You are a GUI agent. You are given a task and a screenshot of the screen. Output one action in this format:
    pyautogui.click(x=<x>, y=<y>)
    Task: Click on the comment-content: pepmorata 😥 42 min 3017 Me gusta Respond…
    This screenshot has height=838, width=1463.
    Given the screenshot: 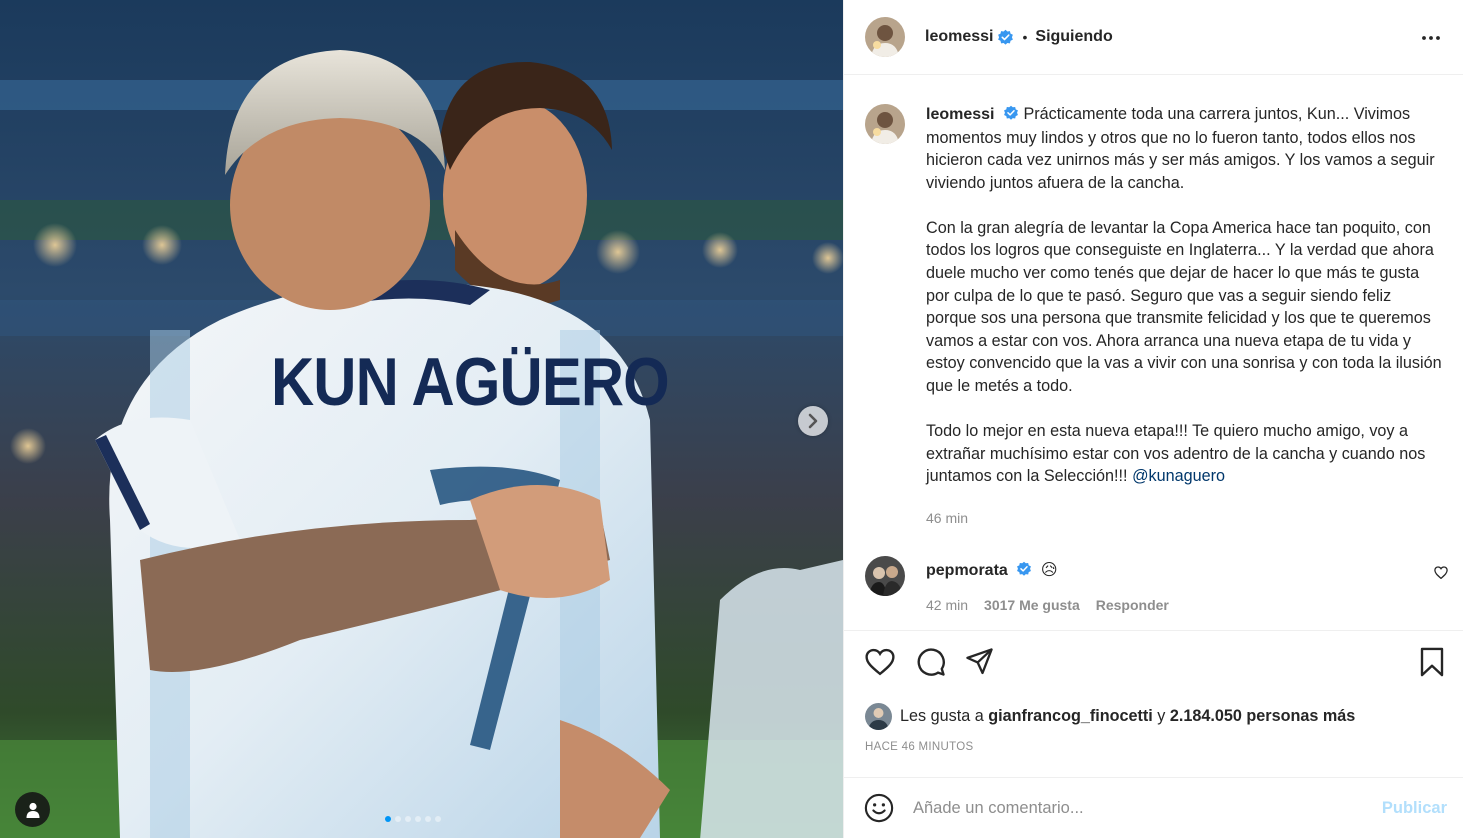 What is the action you would take?
    pyautogui.click(x=1047, y=584)
    